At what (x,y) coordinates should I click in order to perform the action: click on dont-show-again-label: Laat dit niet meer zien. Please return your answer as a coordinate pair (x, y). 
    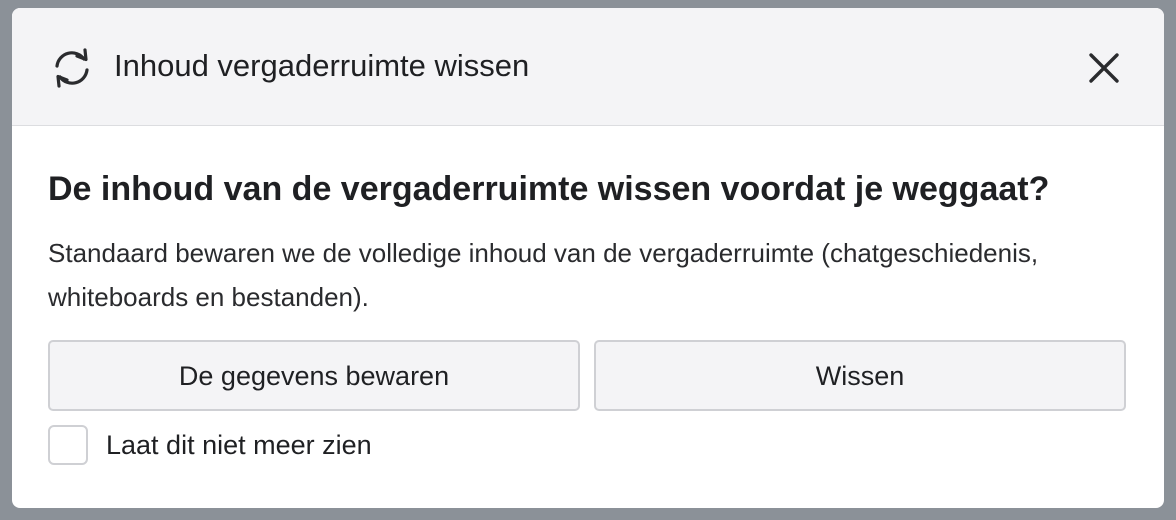
    Looking at the image, I should click on (239, 445).